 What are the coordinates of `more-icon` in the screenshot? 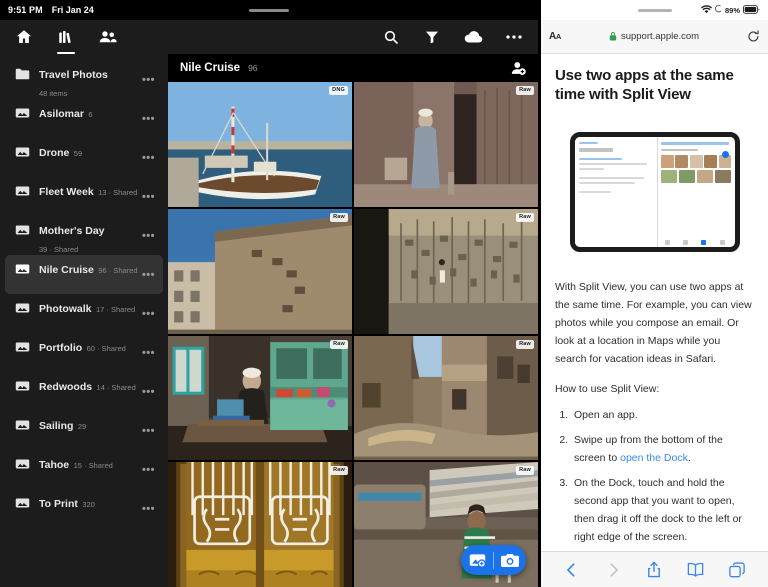 It's located at (514, 37).